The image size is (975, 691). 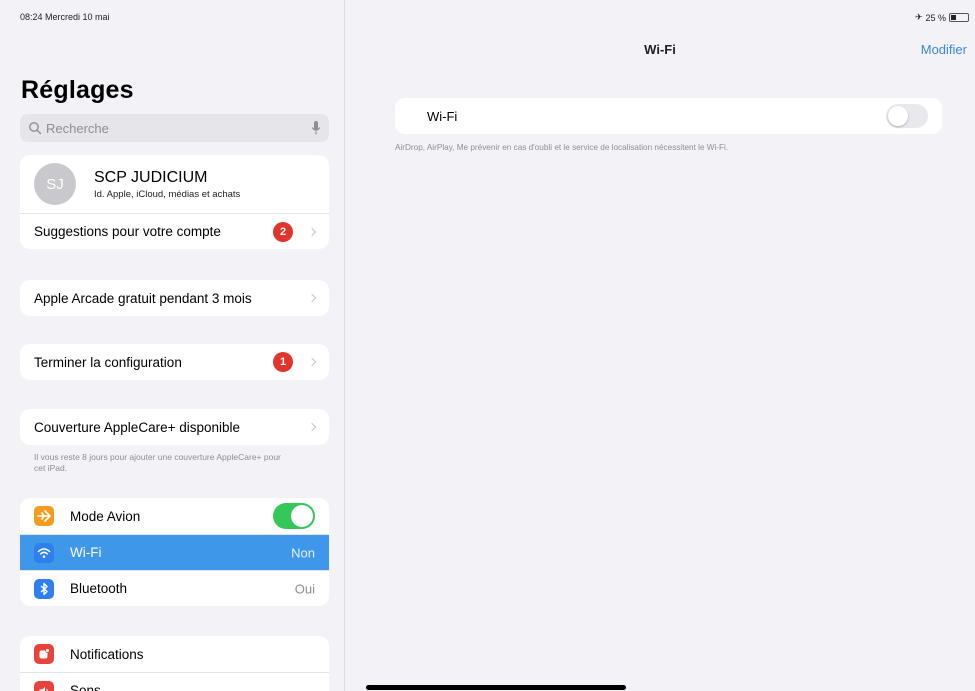 I want to click on arcade-group: Apple Arcade gratuit pendant 3 mois, so click(x=174, y=298).